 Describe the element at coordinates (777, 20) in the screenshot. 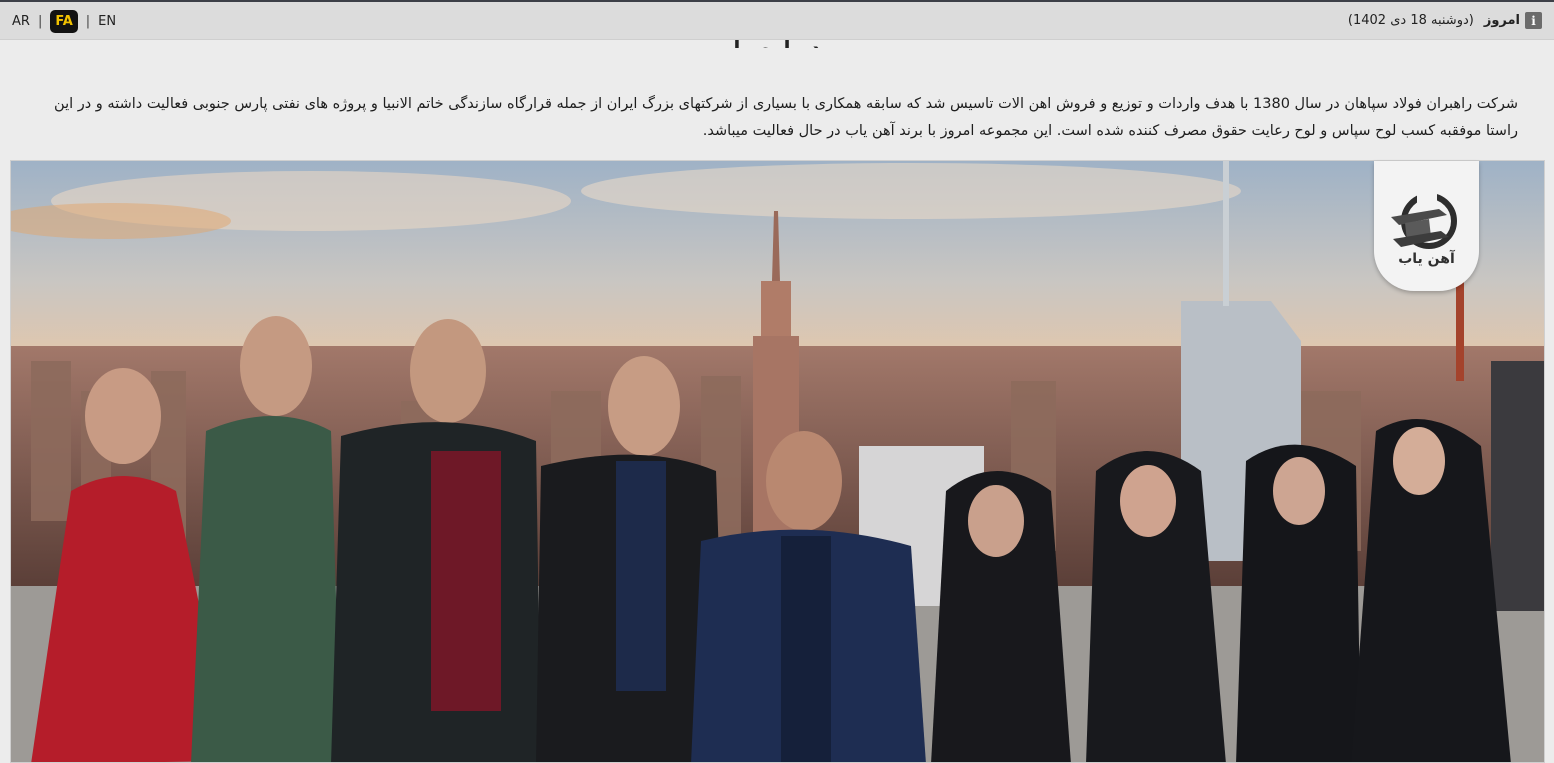

I see `top-bar: AR | FA | EN i امروز (دوشنبه 18 دی 1402)` at that location.